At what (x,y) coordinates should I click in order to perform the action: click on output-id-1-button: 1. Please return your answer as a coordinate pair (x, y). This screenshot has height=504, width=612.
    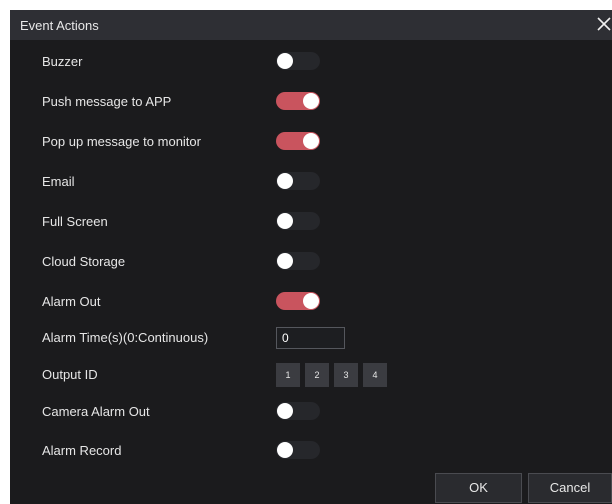
    Looking at the image, I should click on (288, 375).